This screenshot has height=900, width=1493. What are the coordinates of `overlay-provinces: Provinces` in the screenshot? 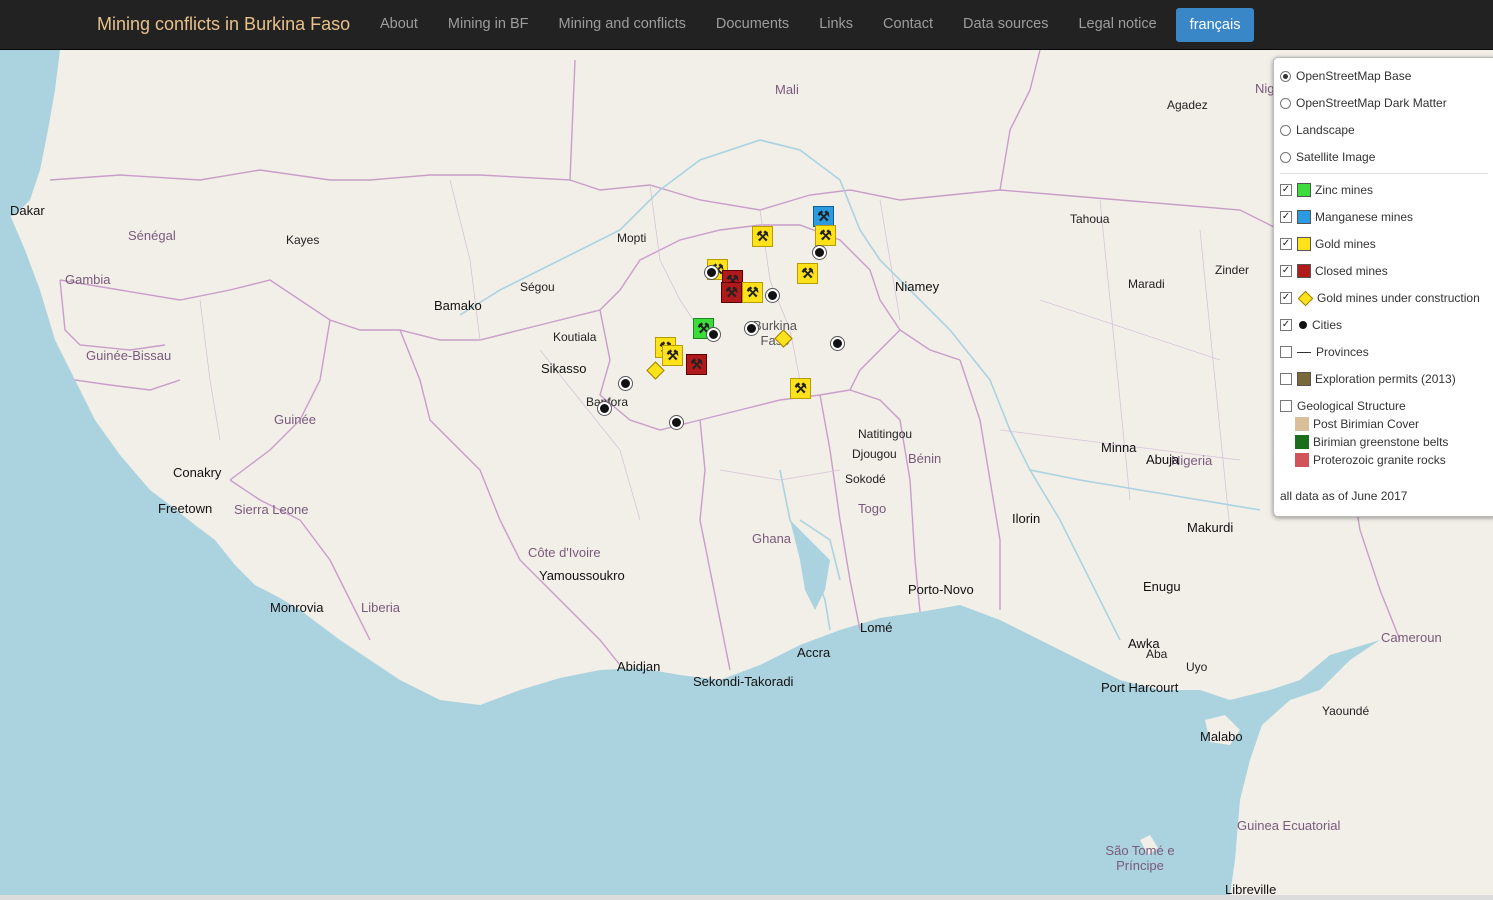 It's located at (1324, 352).